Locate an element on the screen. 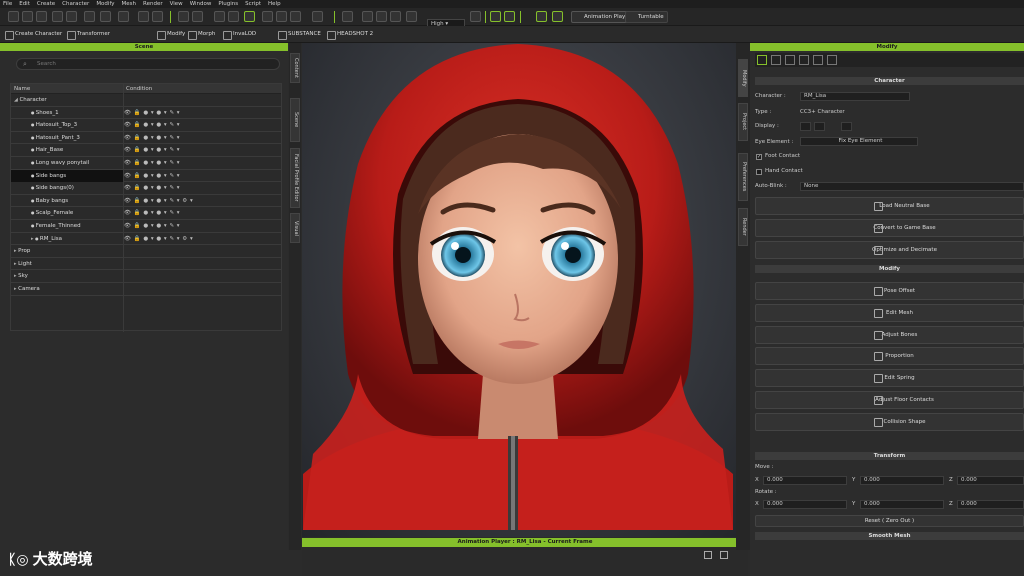 The width and height of the screenshot is (1024, 576). tree-row: ● Scalp_Female 👁 🔒 ● ▾ ● ▾ ✎ ▾ is located at coordinates (146, 213).